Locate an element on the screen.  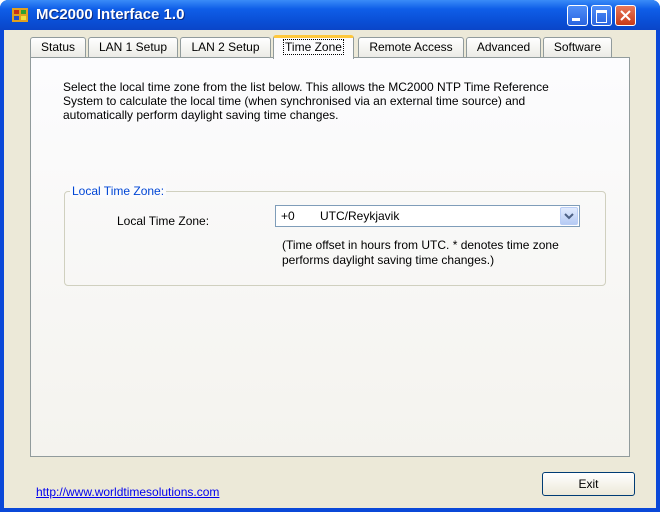
tab-label: LAN 1 Setup is located at coordinates (133, 47).